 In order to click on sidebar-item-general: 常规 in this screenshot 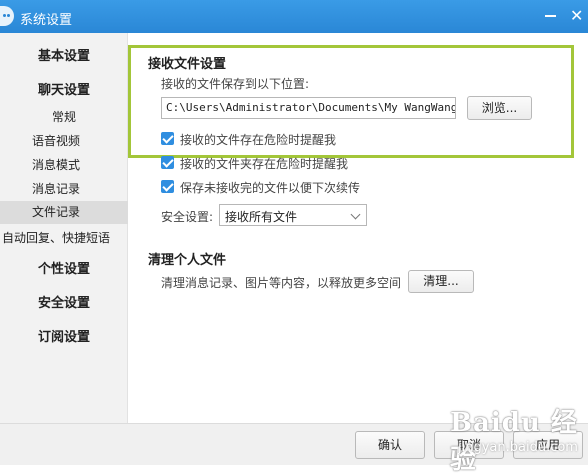, I will do `click(64, 117)`.